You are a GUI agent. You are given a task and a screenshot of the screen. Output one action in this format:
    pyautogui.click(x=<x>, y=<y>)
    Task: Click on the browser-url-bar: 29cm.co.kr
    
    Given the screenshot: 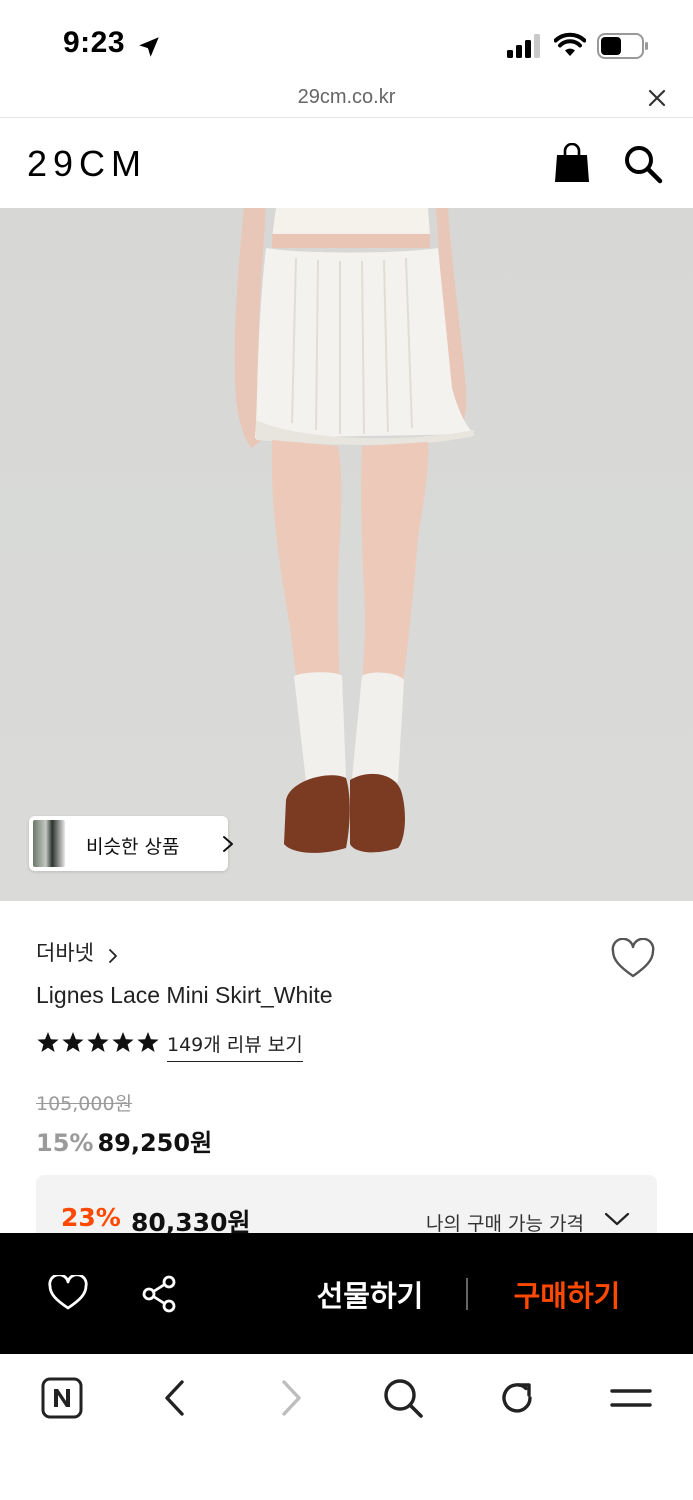 What is the action you would take?
    pyautogui.click(x=346, y=99)
    